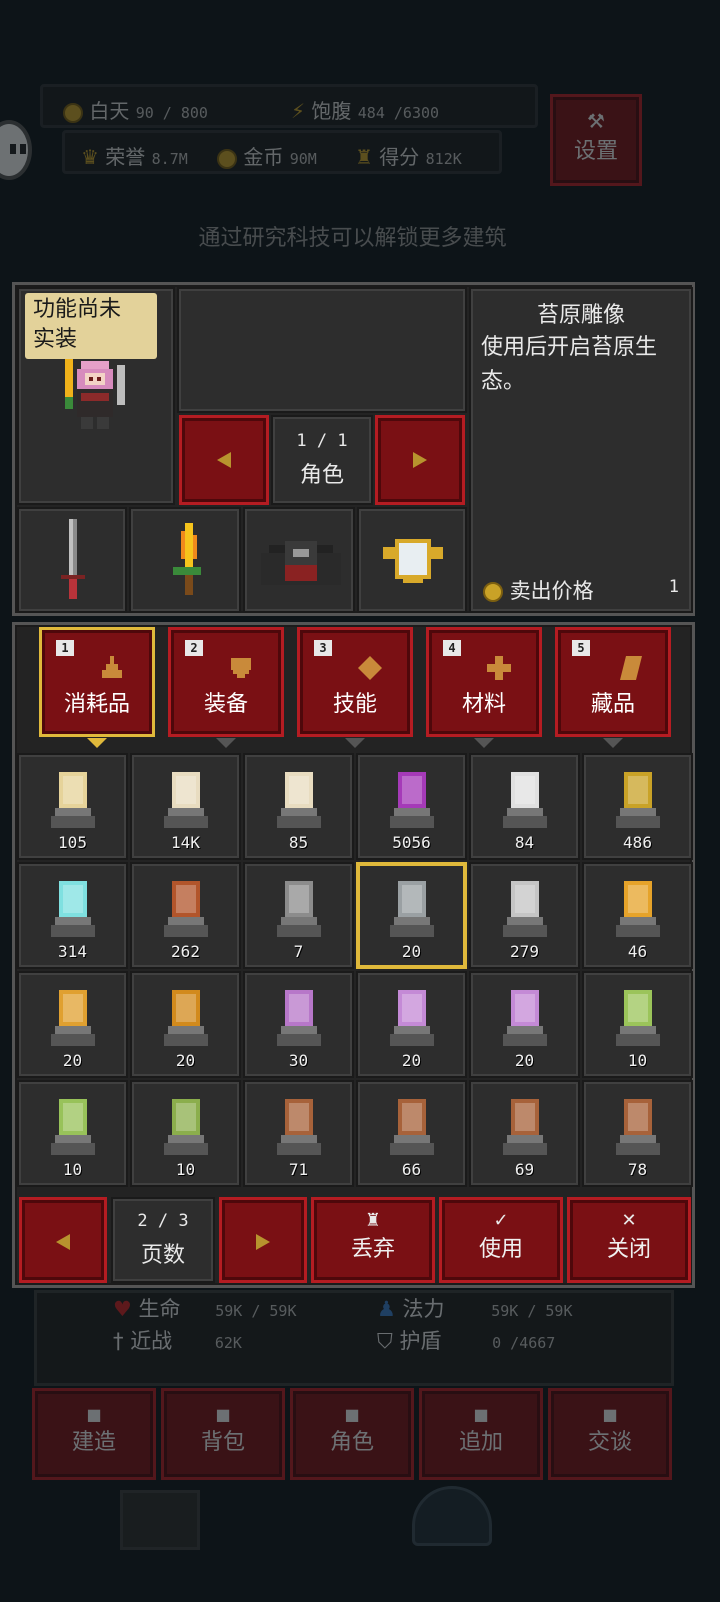 This screenshot has height=1602, width=720. Describe the element at coordinates (289, 106) in the screenshot. I see `resource-bar-1: 白天 90 / 800 ⚡ 饱腹 484 /6300` at that location.